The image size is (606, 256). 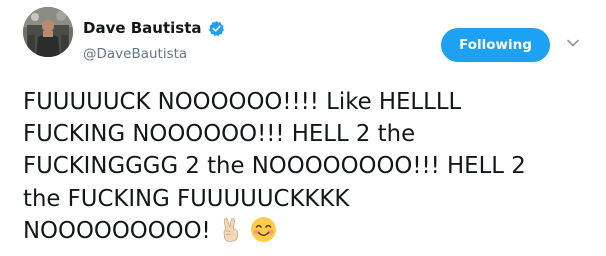 What do you see at coordinates (216, 28) in the screenshot?
I see `verified-badge-icon` at bounding box center [216, 28].